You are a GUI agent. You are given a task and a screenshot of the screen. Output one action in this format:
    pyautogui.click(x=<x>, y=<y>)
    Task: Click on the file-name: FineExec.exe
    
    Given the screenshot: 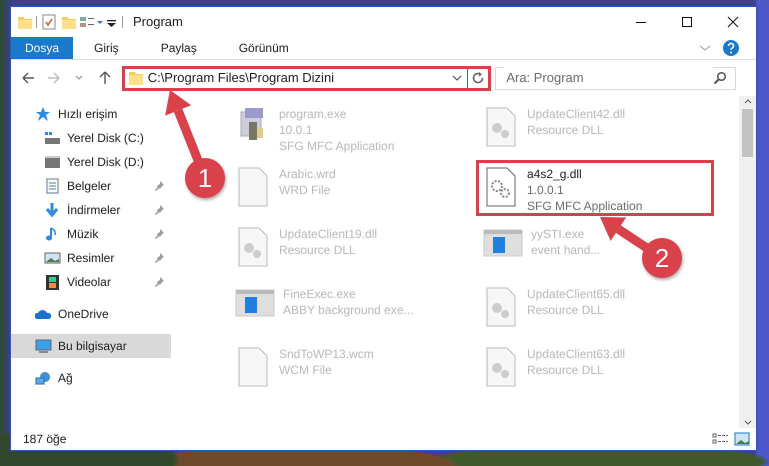 What is the action you would take?
    pyautogui.click(x=320, y=294)
    